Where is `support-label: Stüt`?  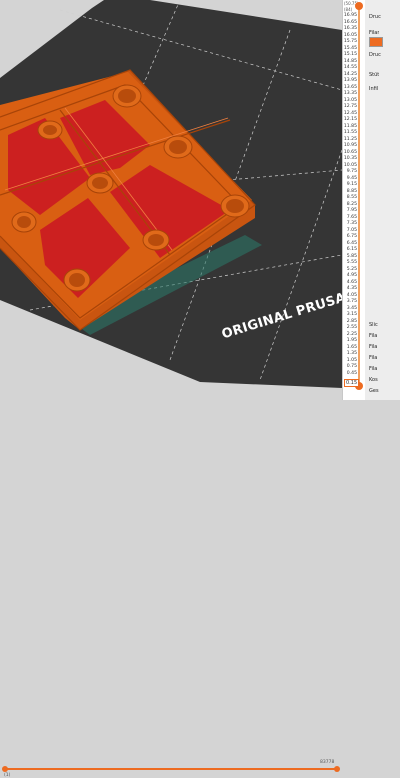 support-label: Stüt is located at coordinates (374, 75).